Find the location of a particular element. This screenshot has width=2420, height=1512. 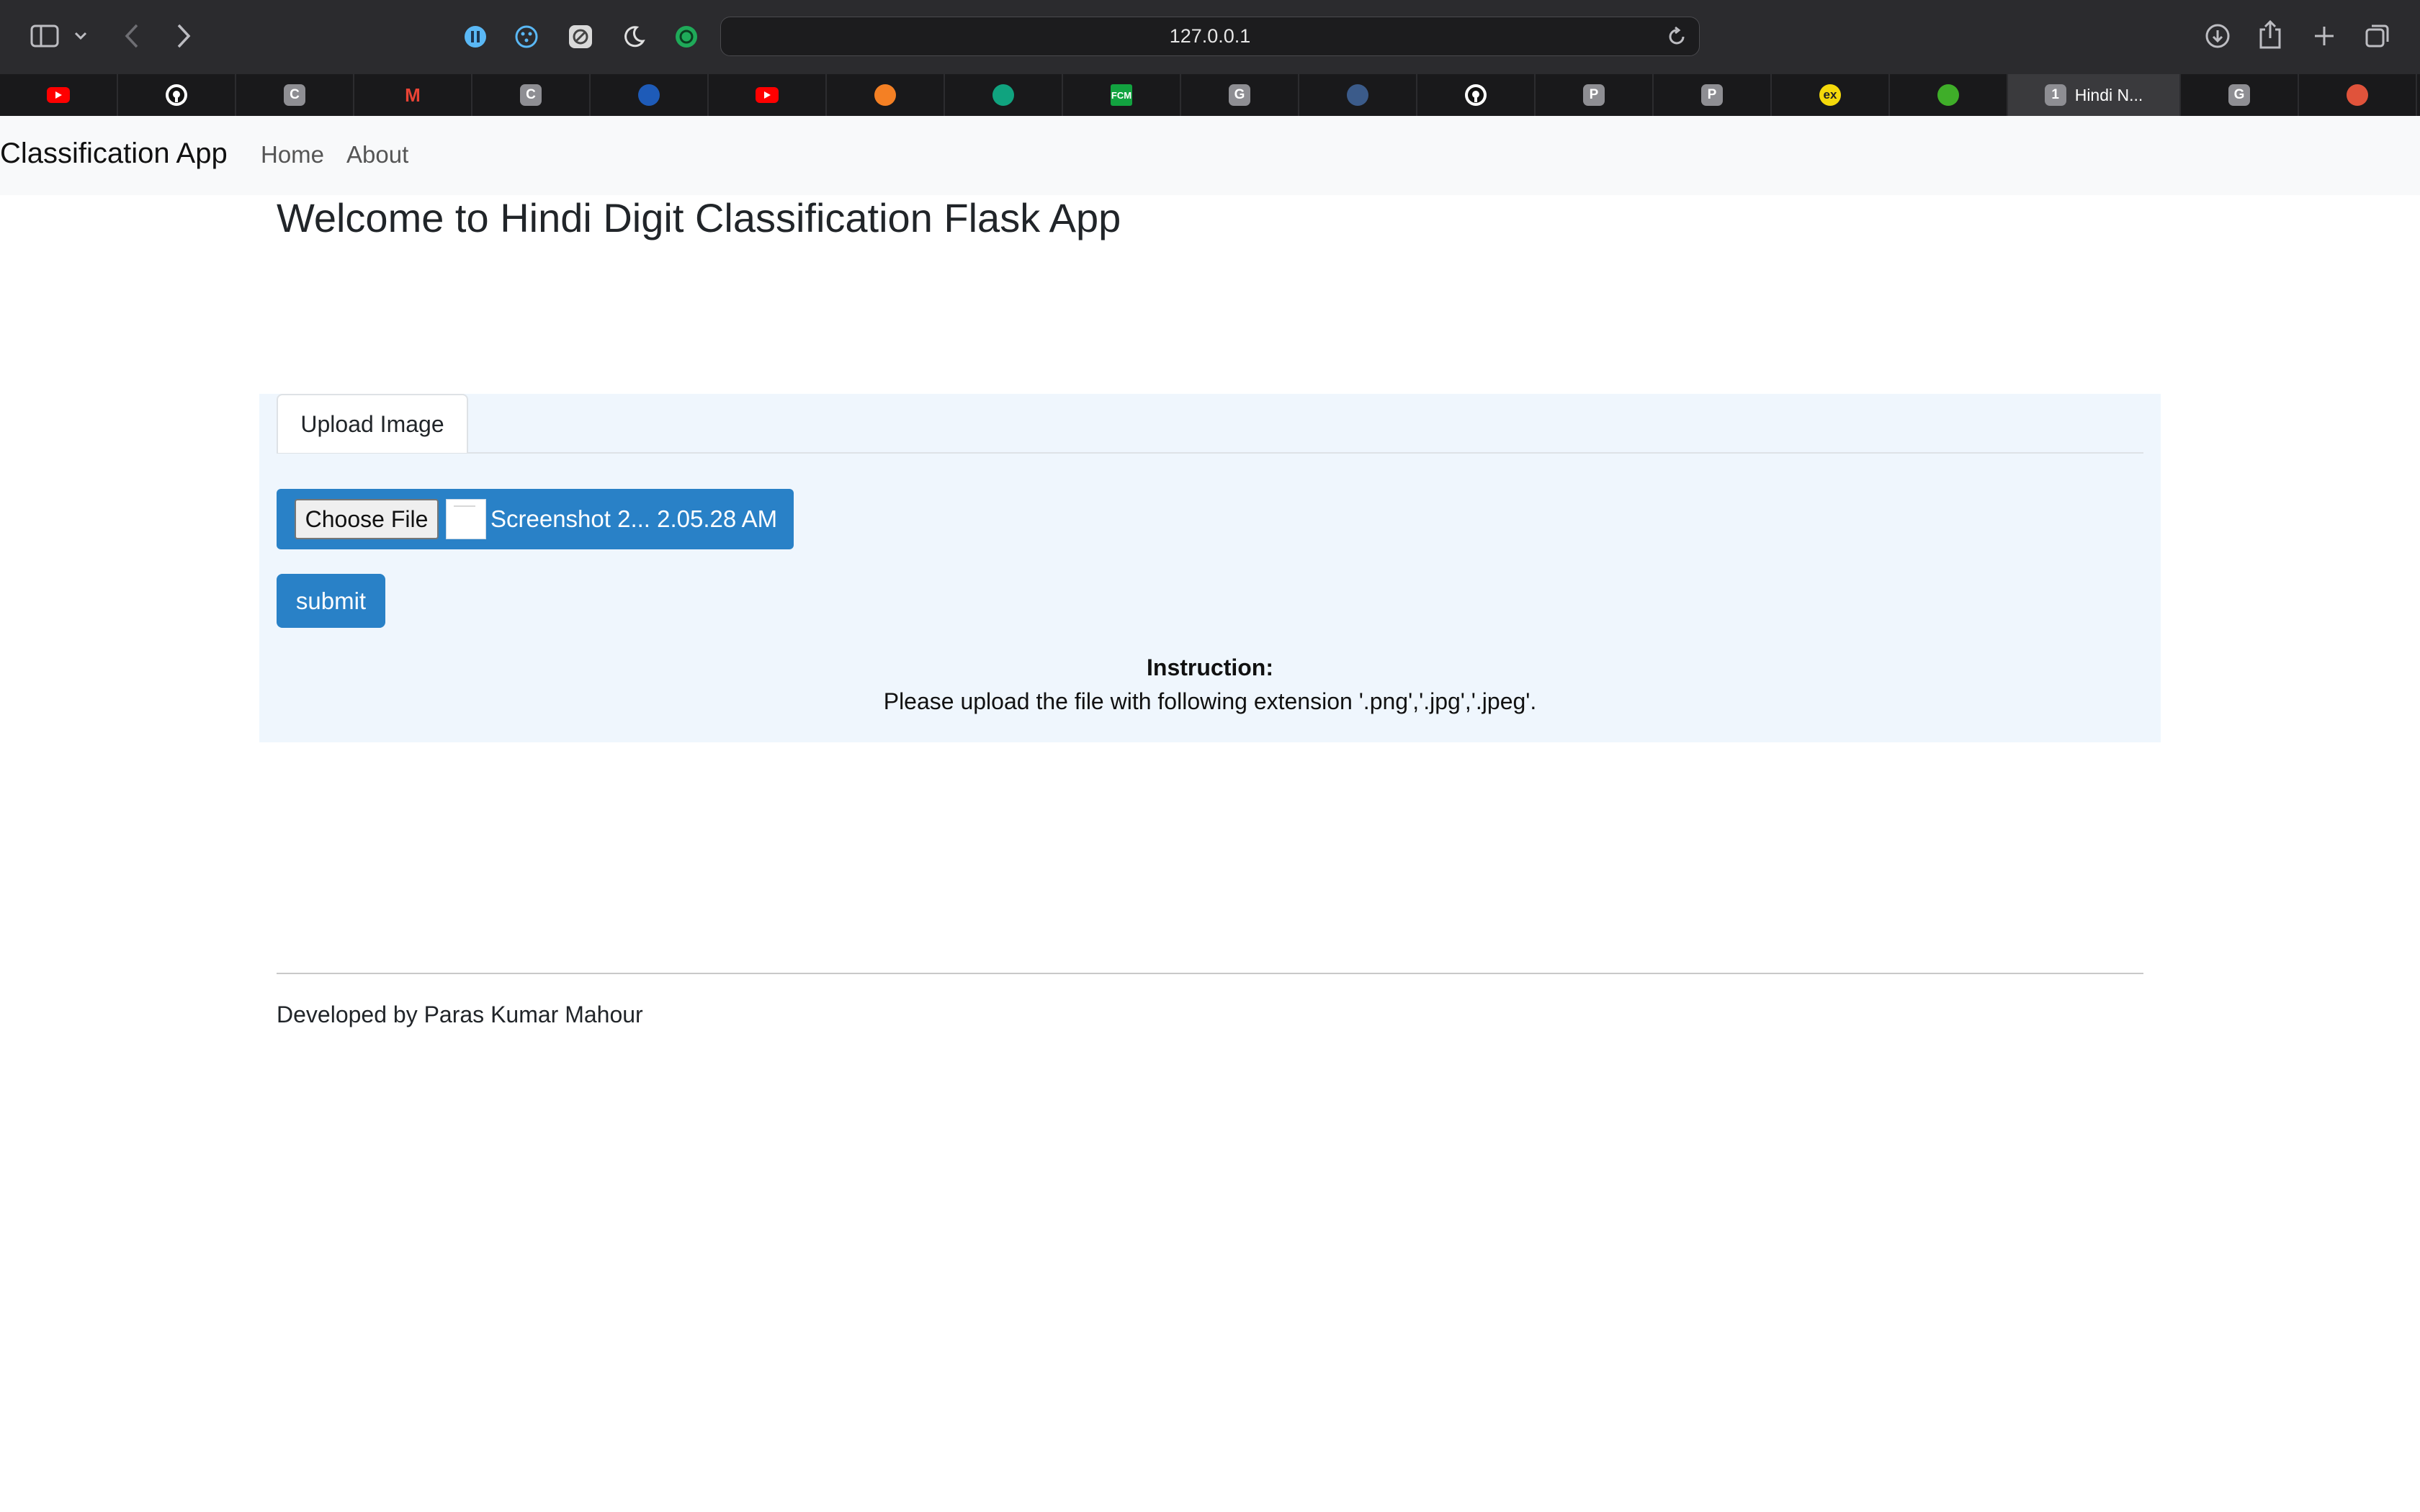

tab-overview-icon is located at coordinates (2377, 36).